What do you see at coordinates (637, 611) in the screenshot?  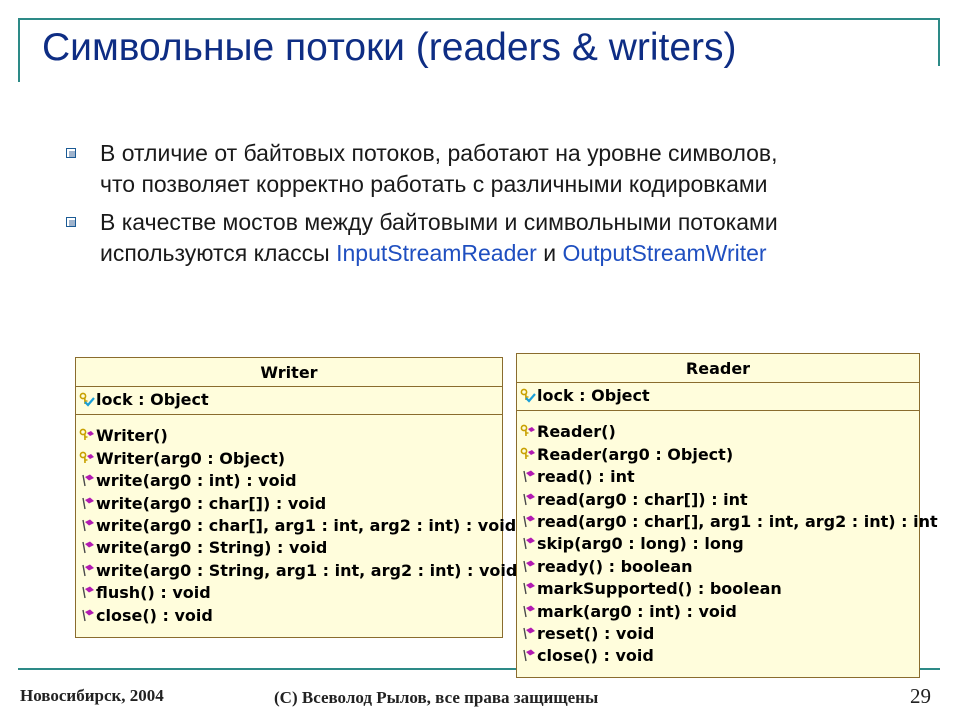 I see `operation-text: mark(arg0 : int) : void` at bounding box center [637, 611].